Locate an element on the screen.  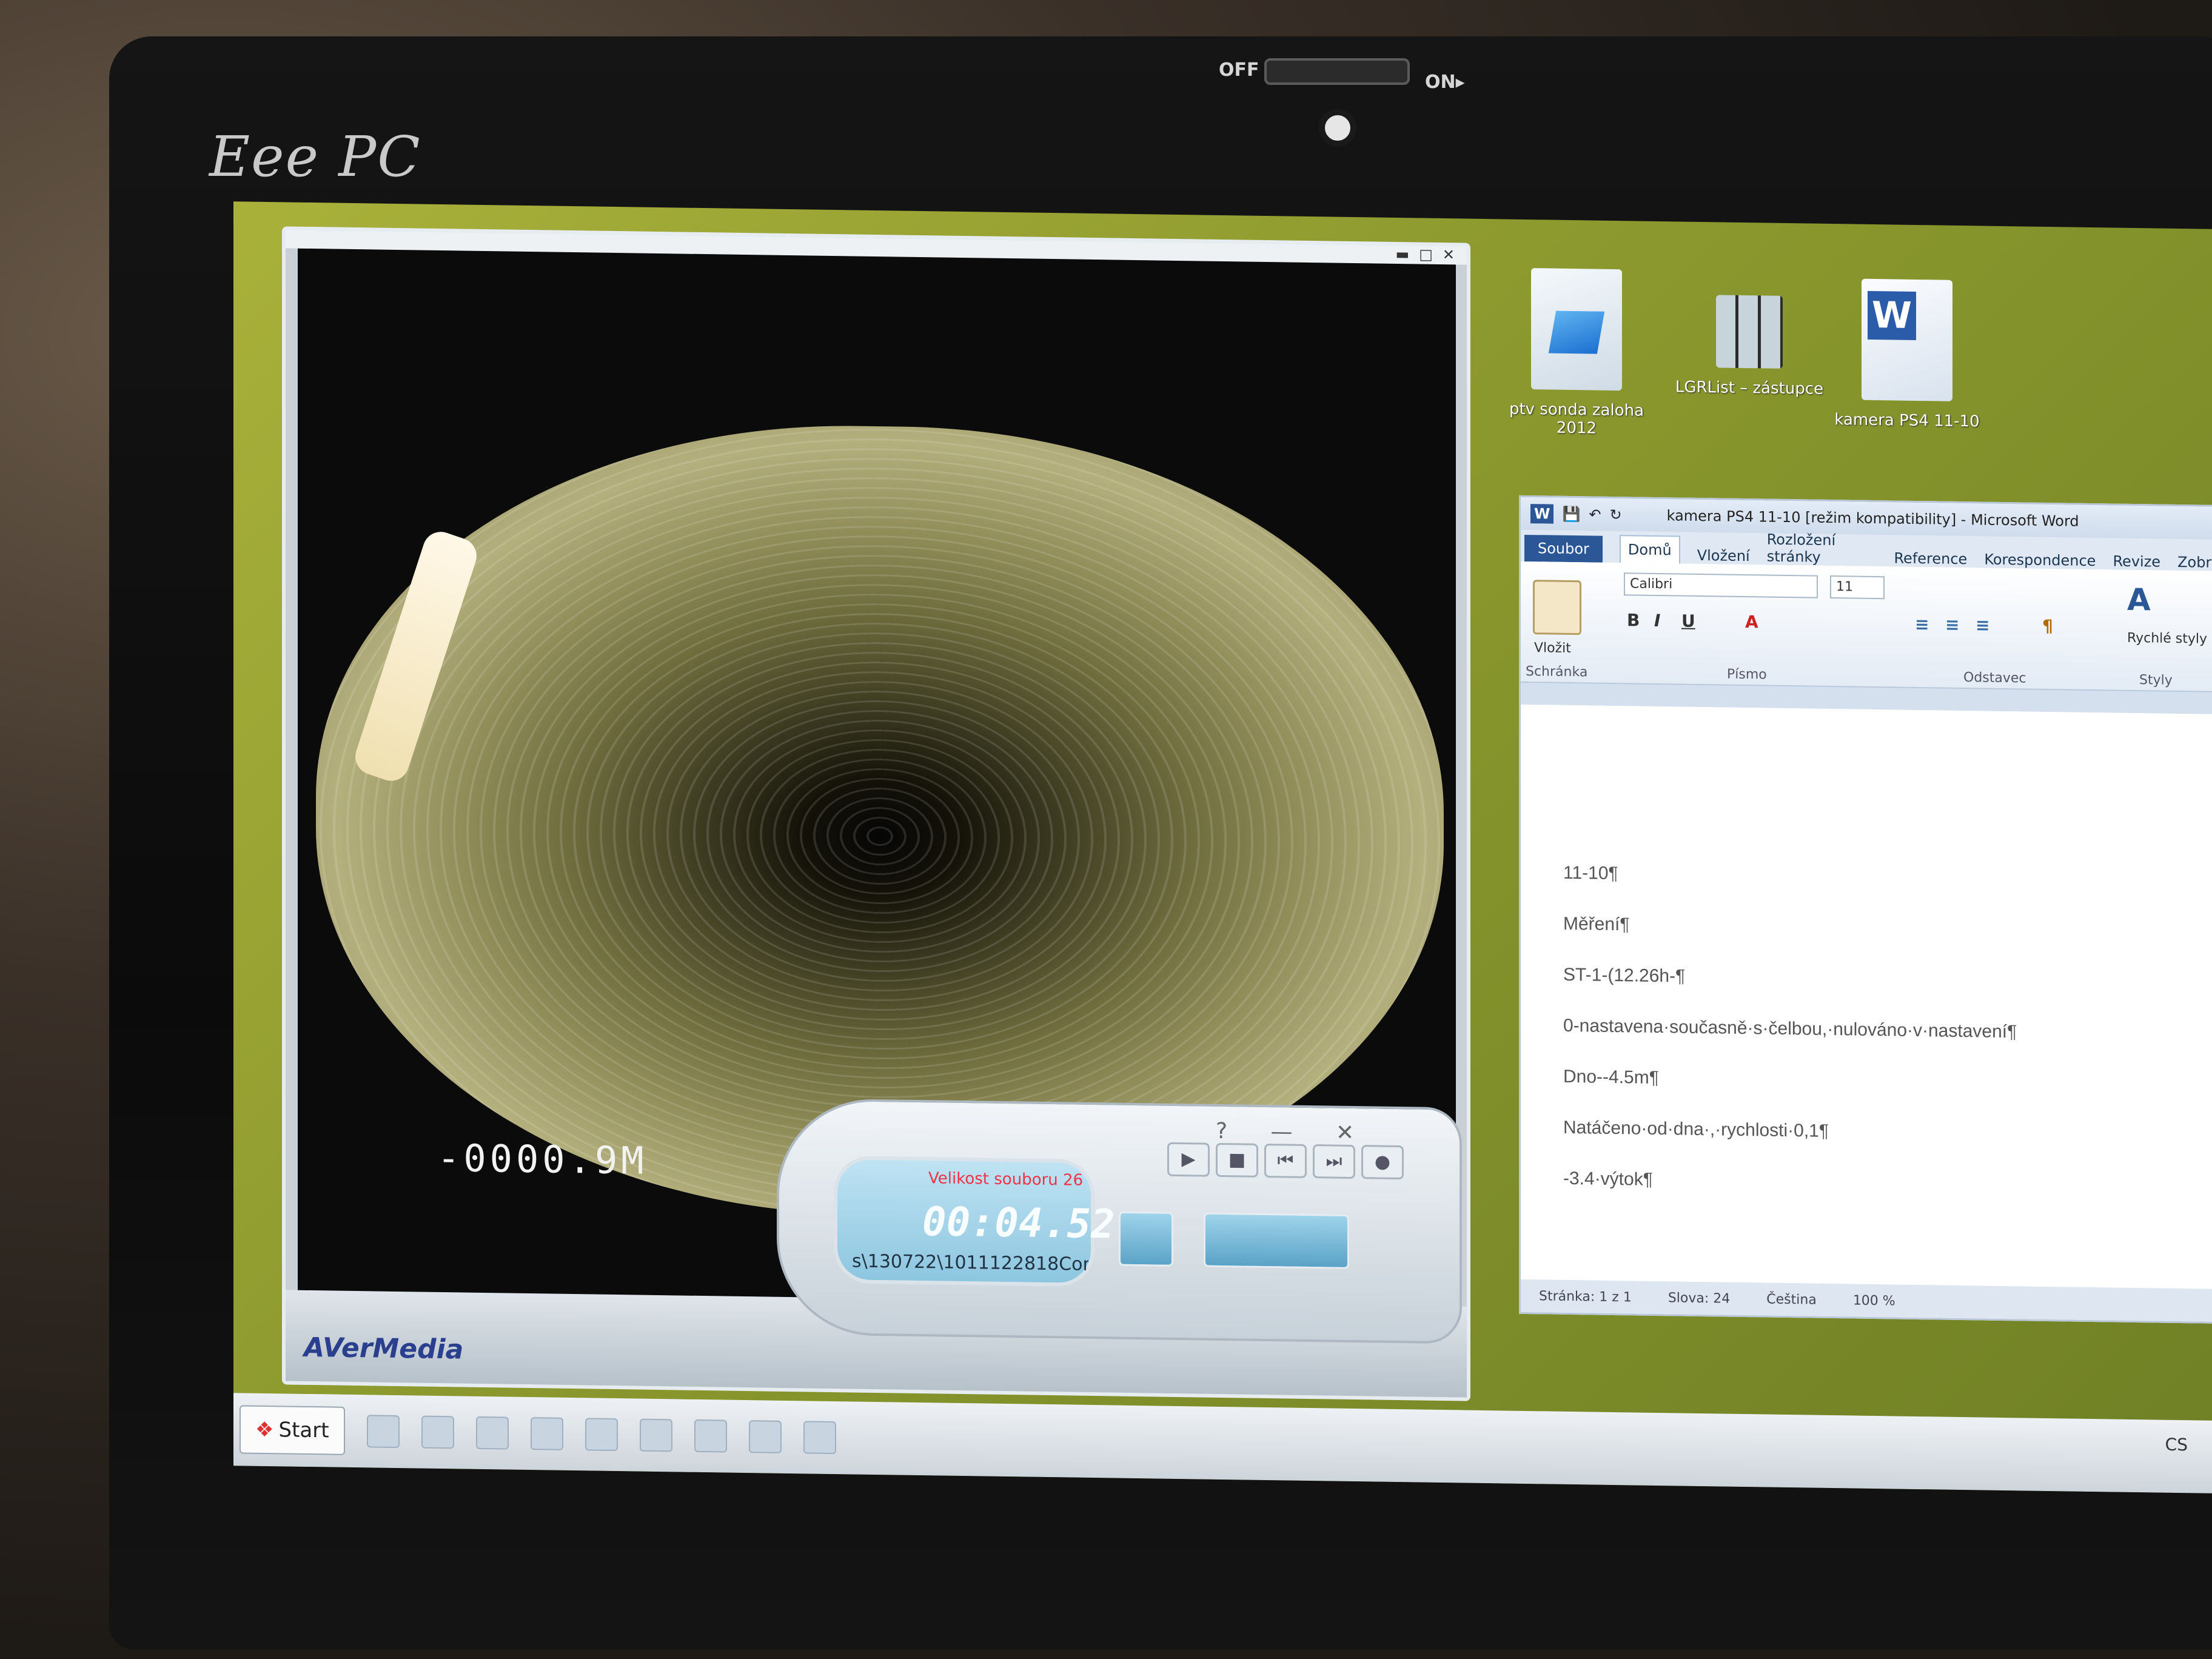
avermedia-logo: AVerMedia is located at coordinates (384, 1349).